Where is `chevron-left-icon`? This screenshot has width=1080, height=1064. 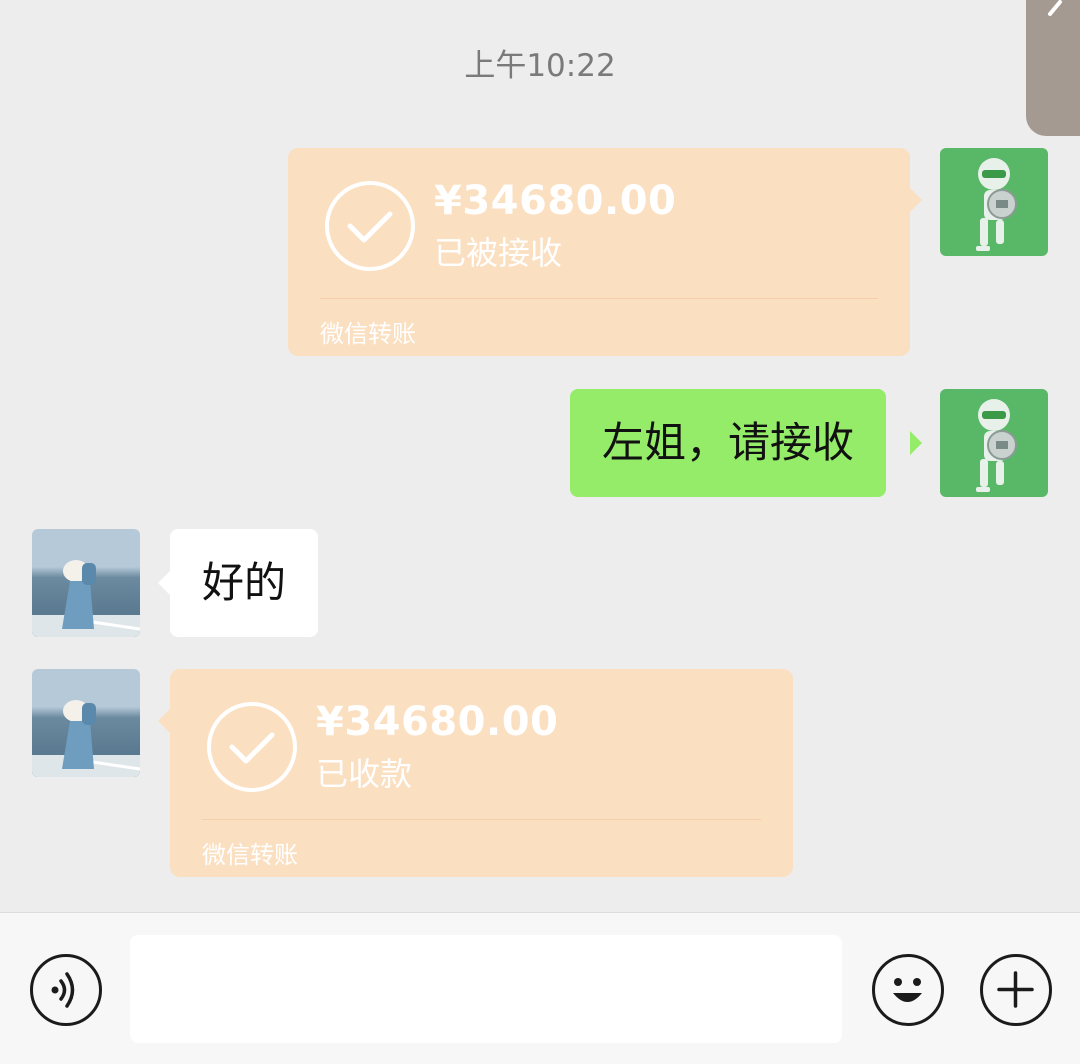 chevron-left-icon is located at coordinates (1055, 8).